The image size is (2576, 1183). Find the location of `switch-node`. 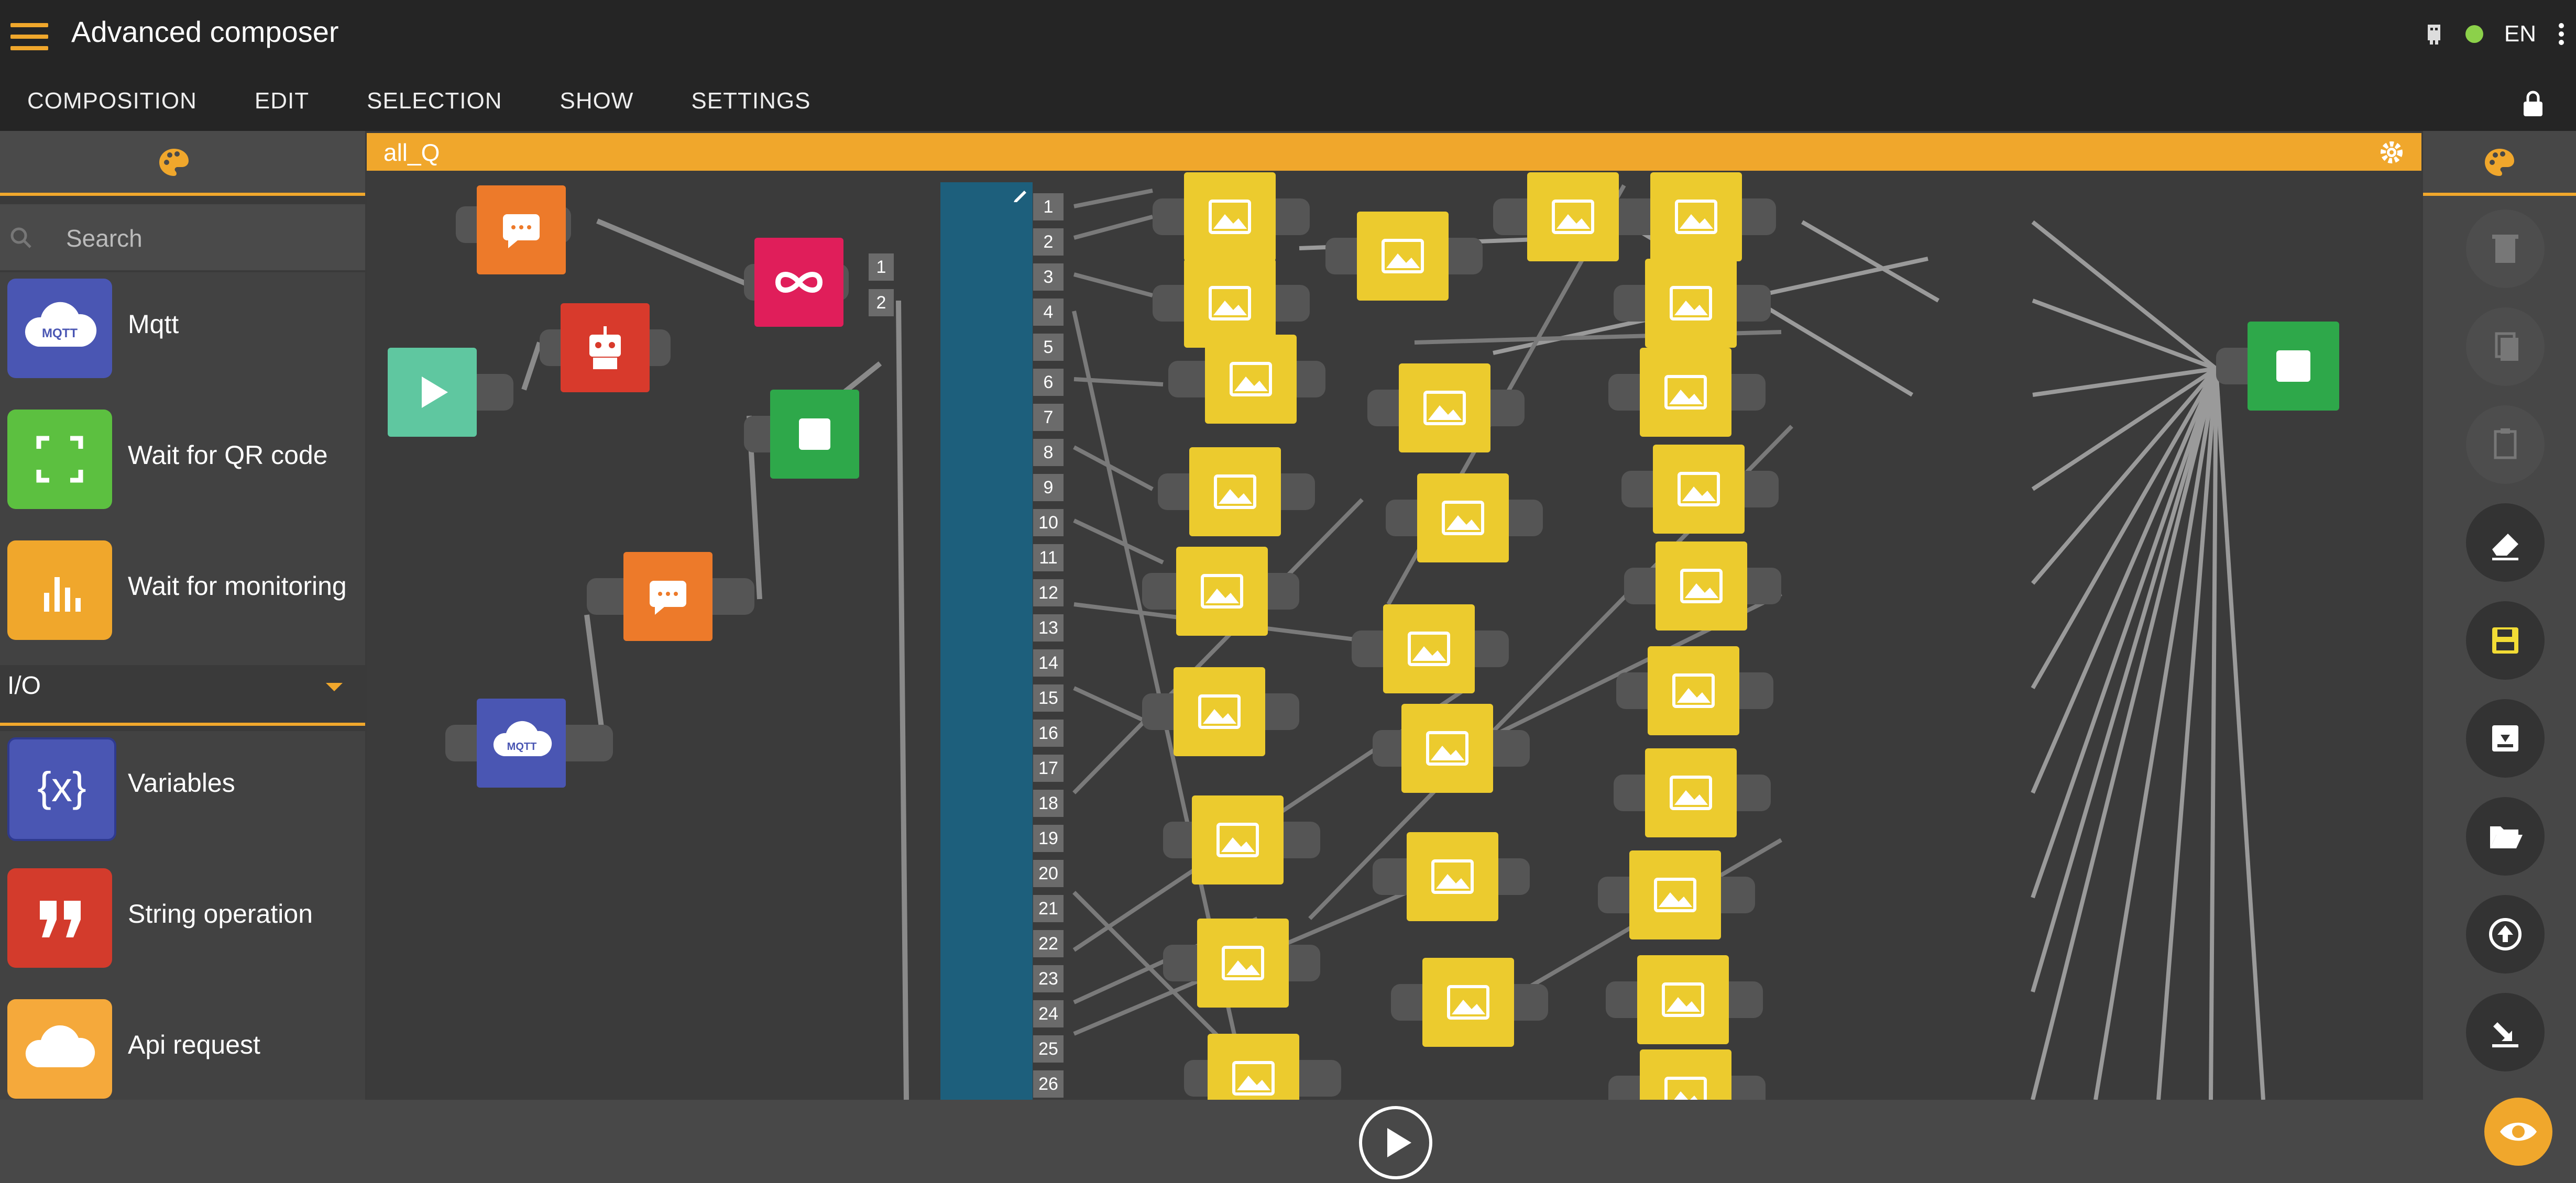

switch-node is located at coordinates (986, 641).